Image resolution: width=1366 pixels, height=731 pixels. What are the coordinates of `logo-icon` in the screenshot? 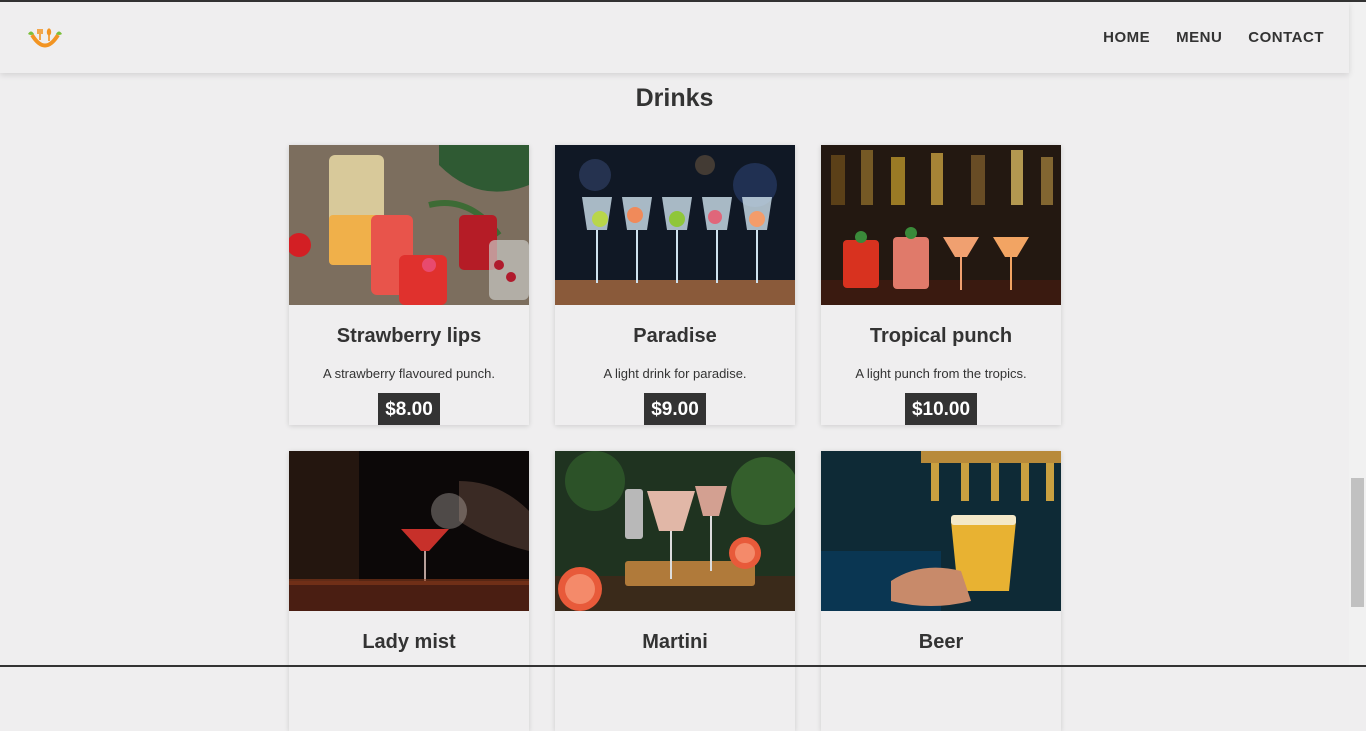 It's located at (45, 38).